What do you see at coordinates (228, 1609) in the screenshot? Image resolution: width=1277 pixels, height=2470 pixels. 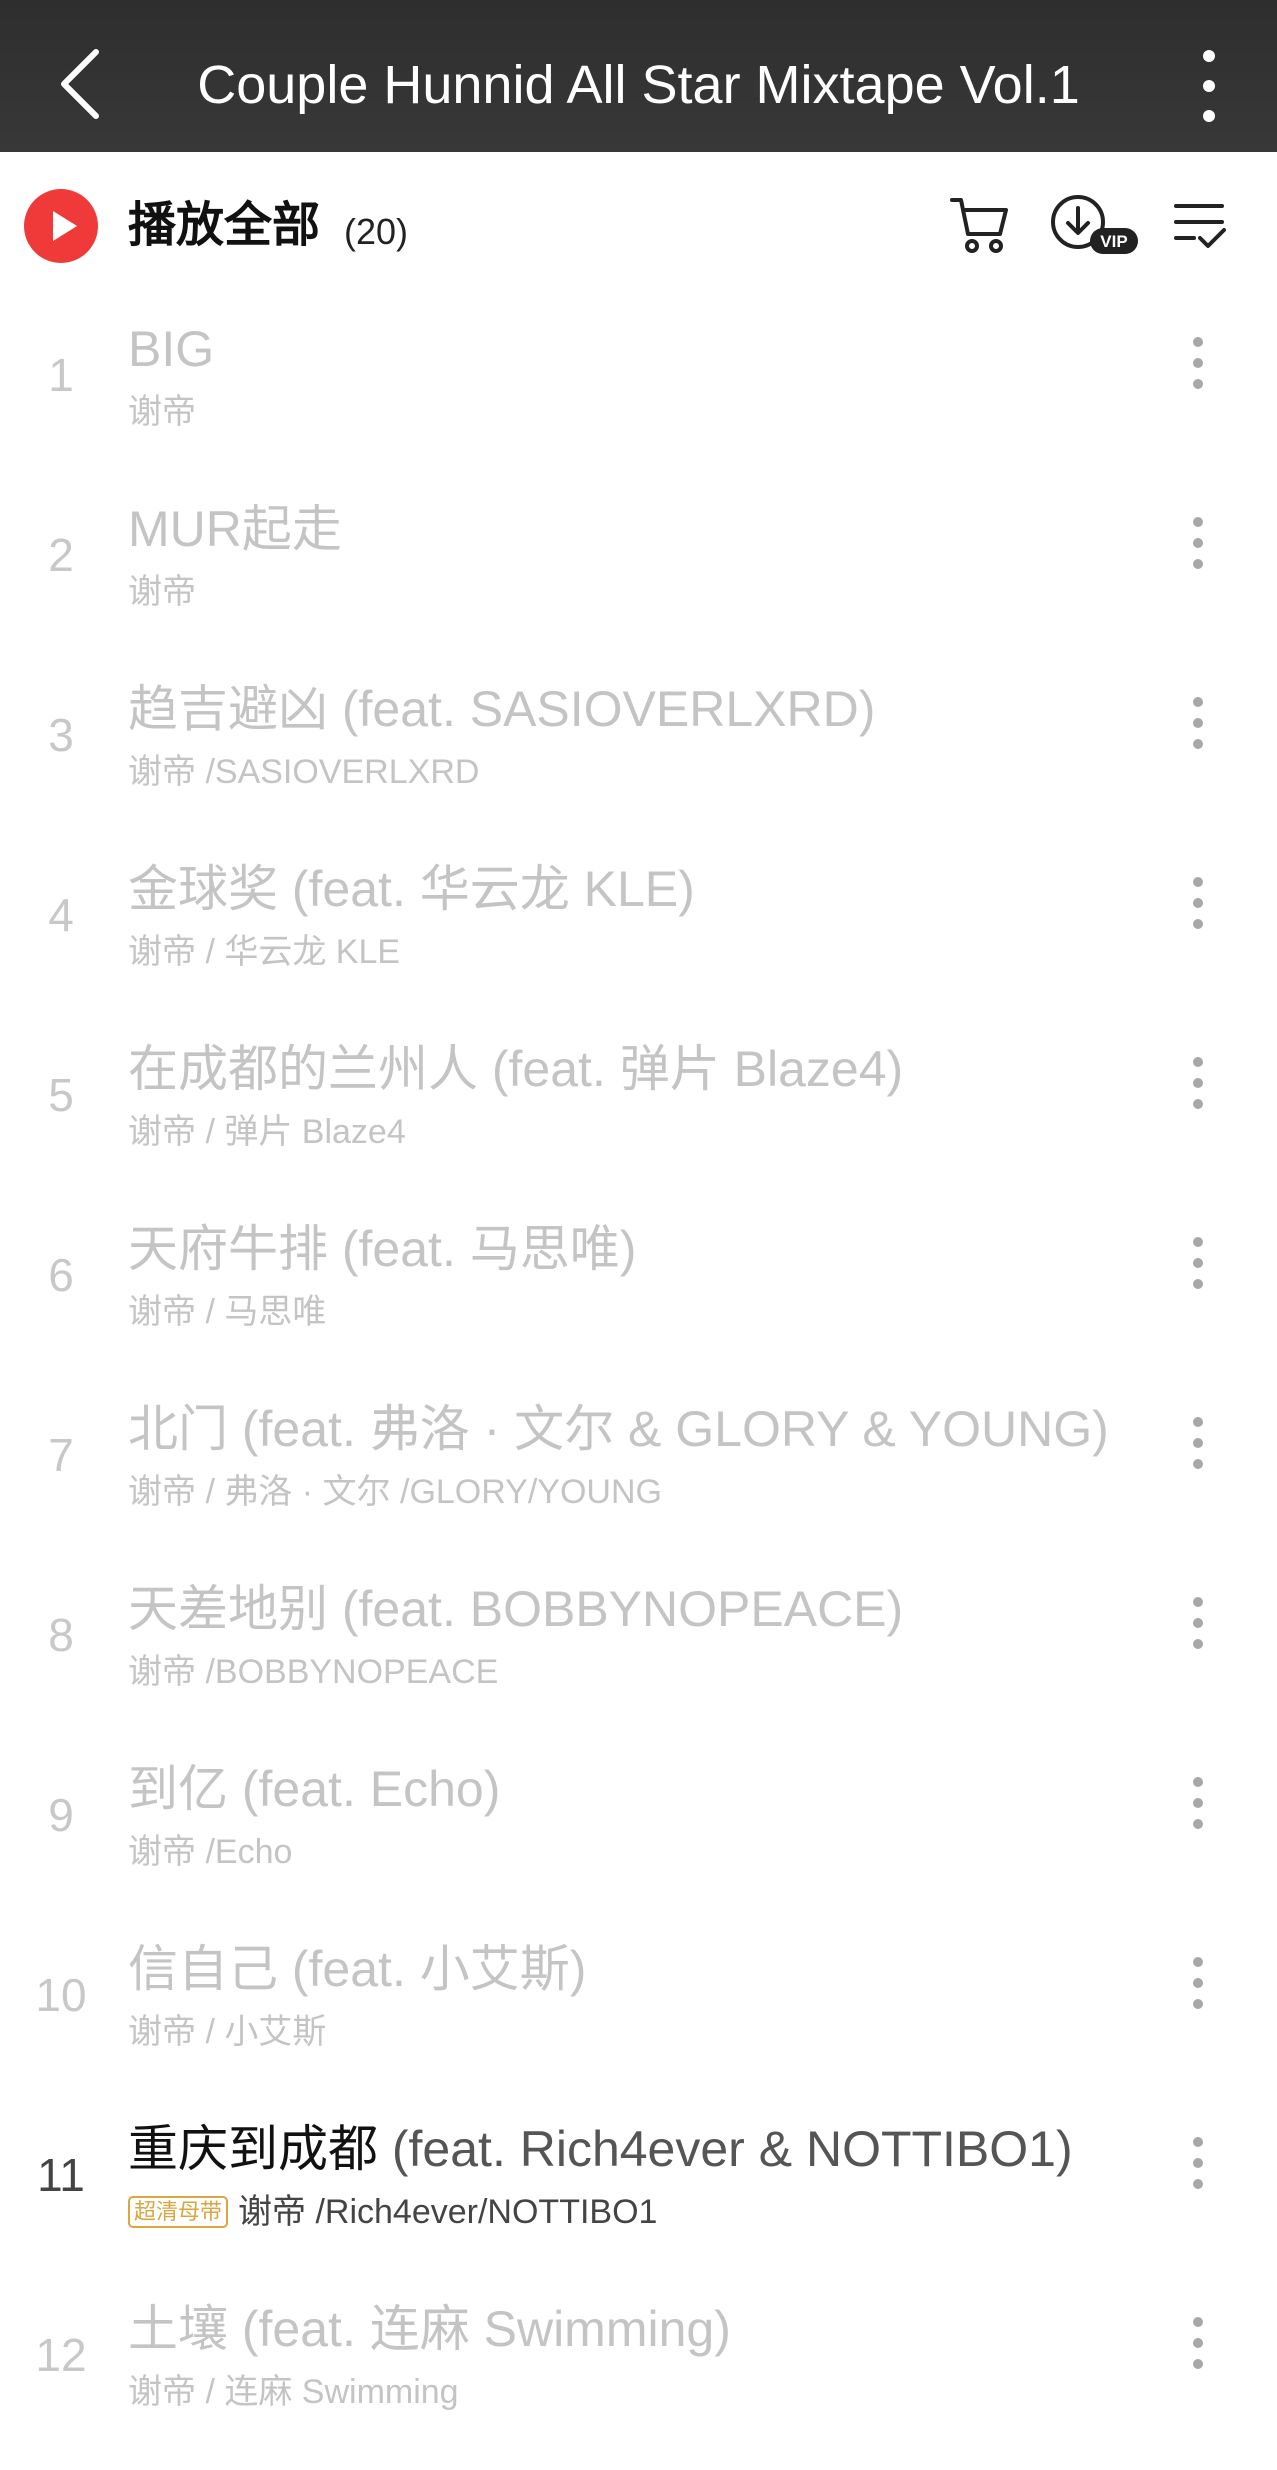 I see `track-title-main: 天差地别` at bounding box center [228, 1609].